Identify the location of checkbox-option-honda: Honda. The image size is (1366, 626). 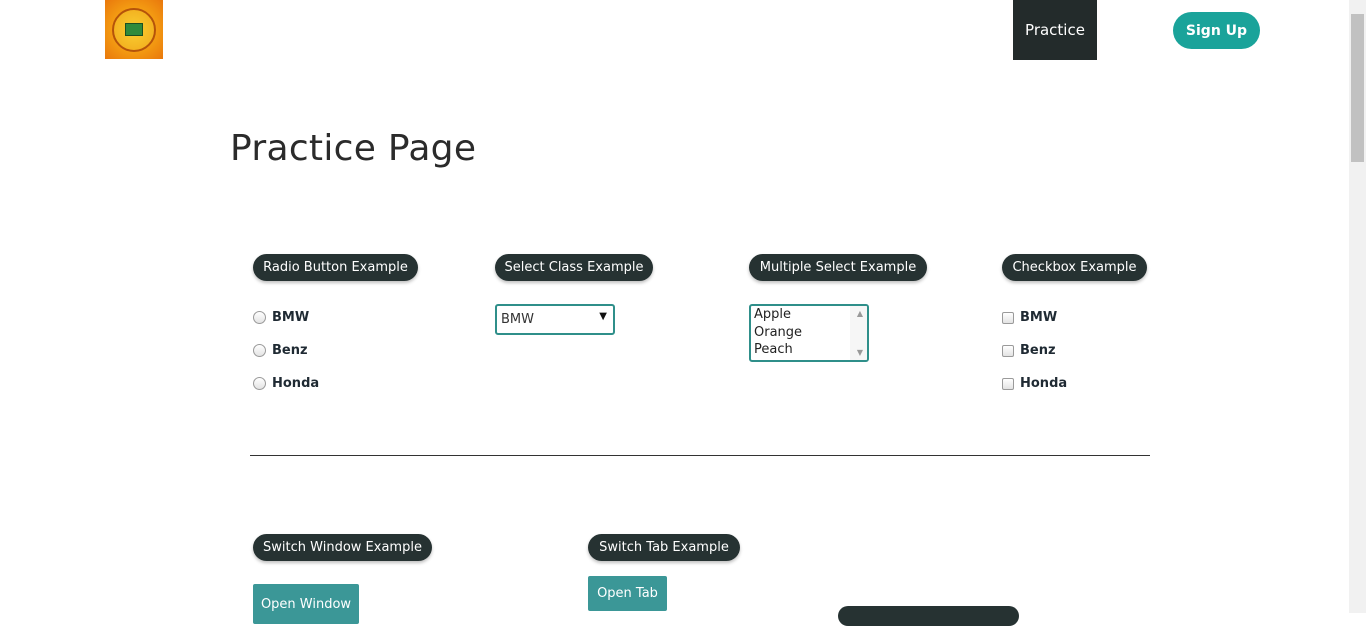
(1034, 383).